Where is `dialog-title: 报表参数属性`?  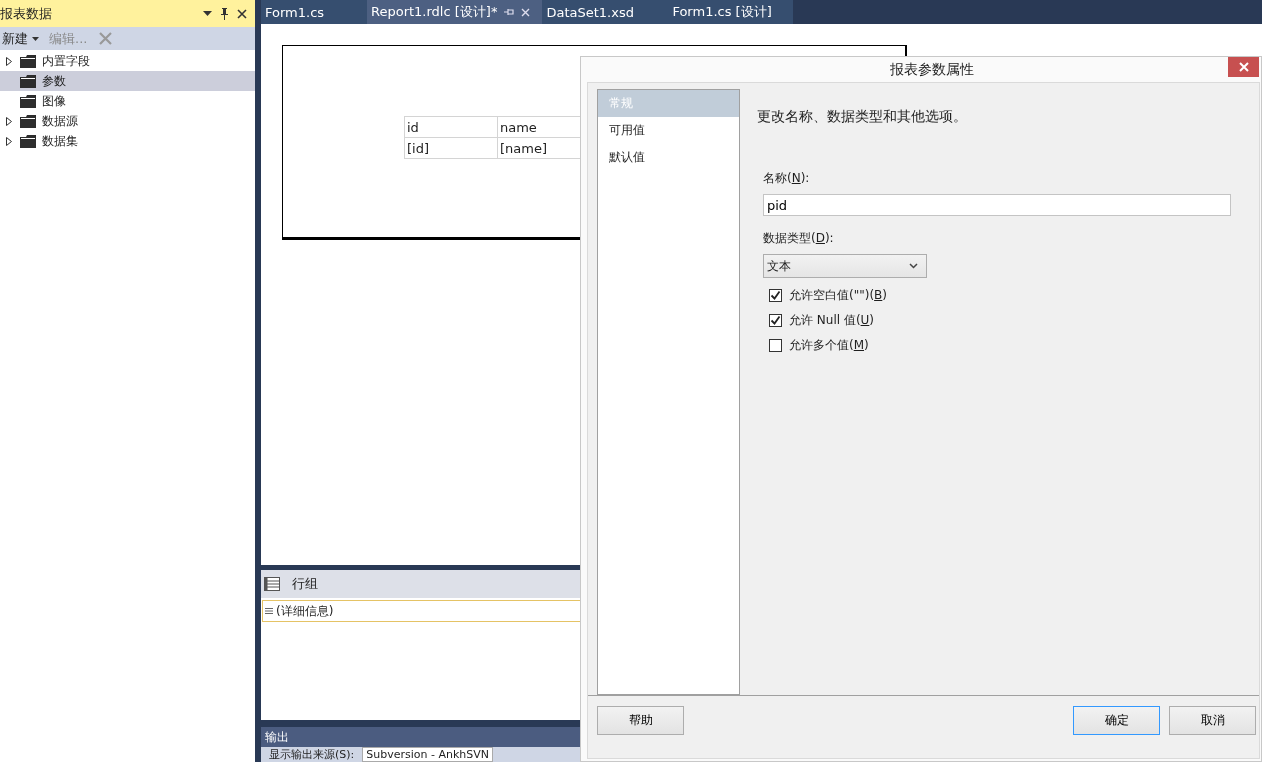 dialog-title: 报表参数属性 is located at coordinates (932, 69).